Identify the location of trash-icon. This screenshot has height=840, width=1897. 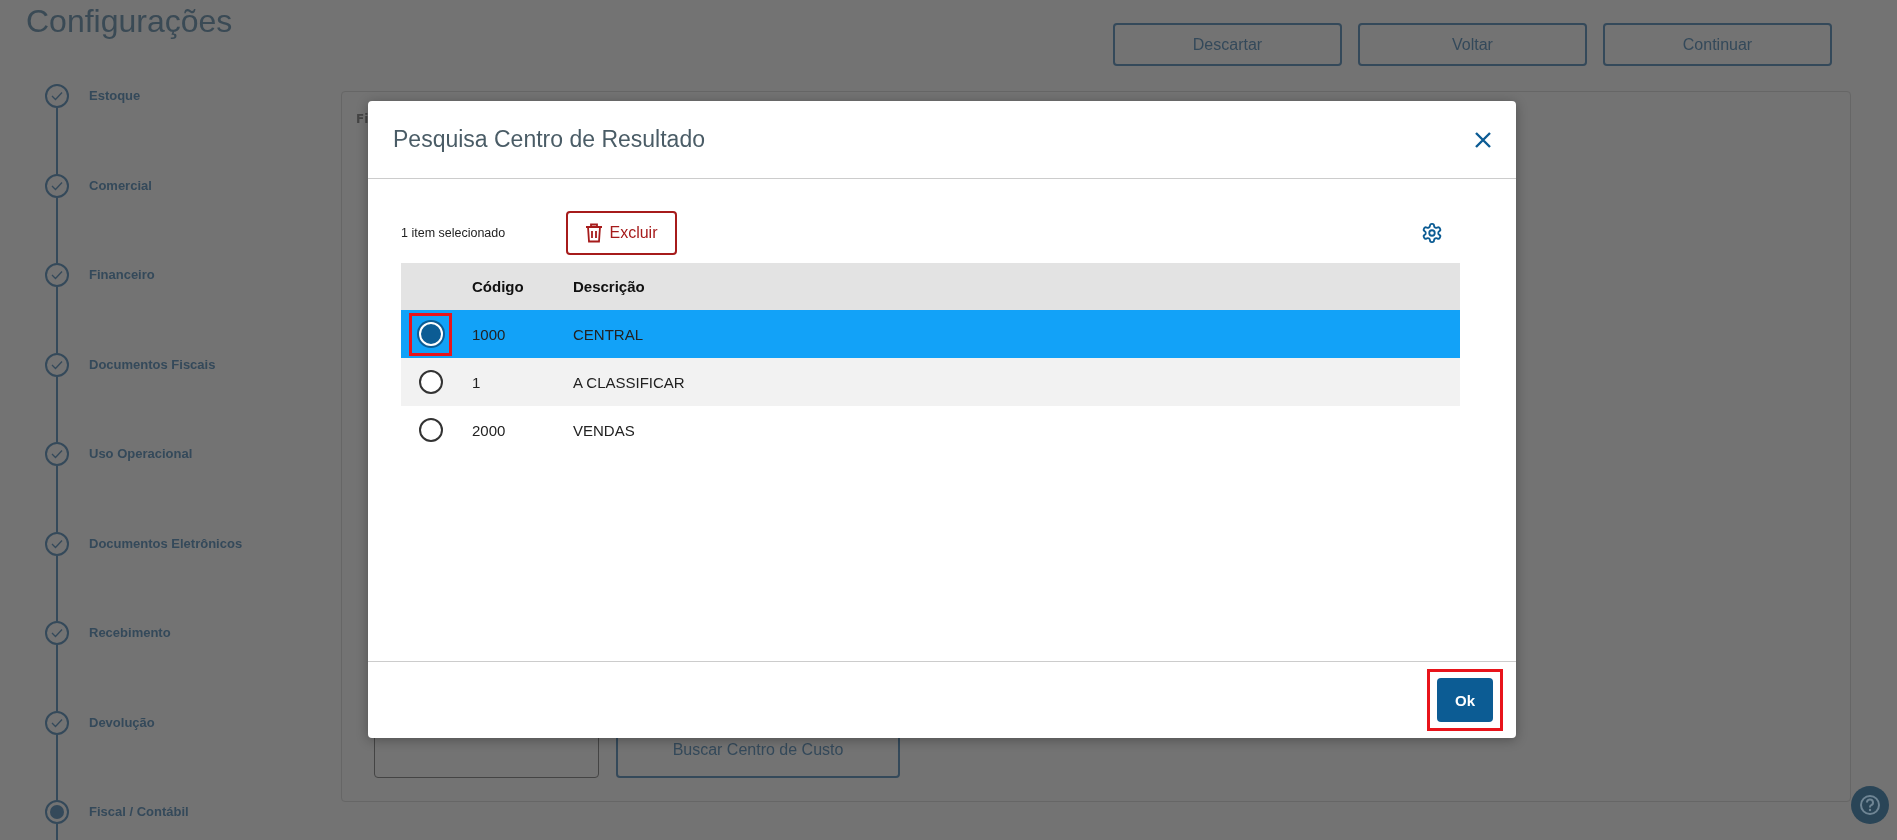
(594, 233).